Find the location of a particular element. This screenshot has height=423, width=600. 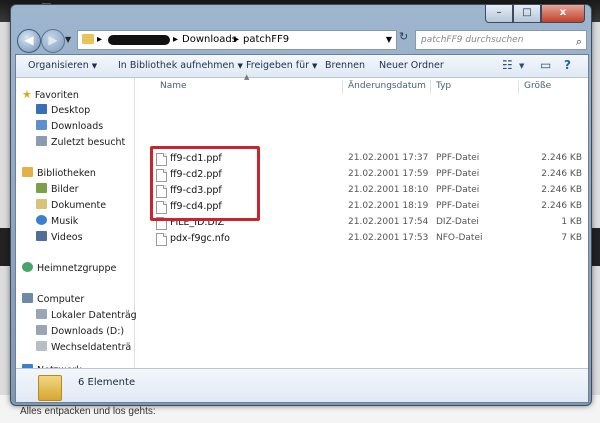

nav-favorites: ★ Favoriten is located at coordinates (50, 94).